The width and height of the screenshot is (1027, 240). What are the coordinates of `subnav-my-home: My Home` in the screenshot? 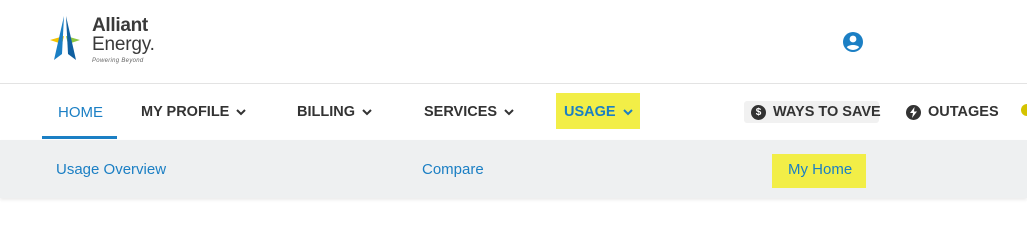 It's located at (820, 169).